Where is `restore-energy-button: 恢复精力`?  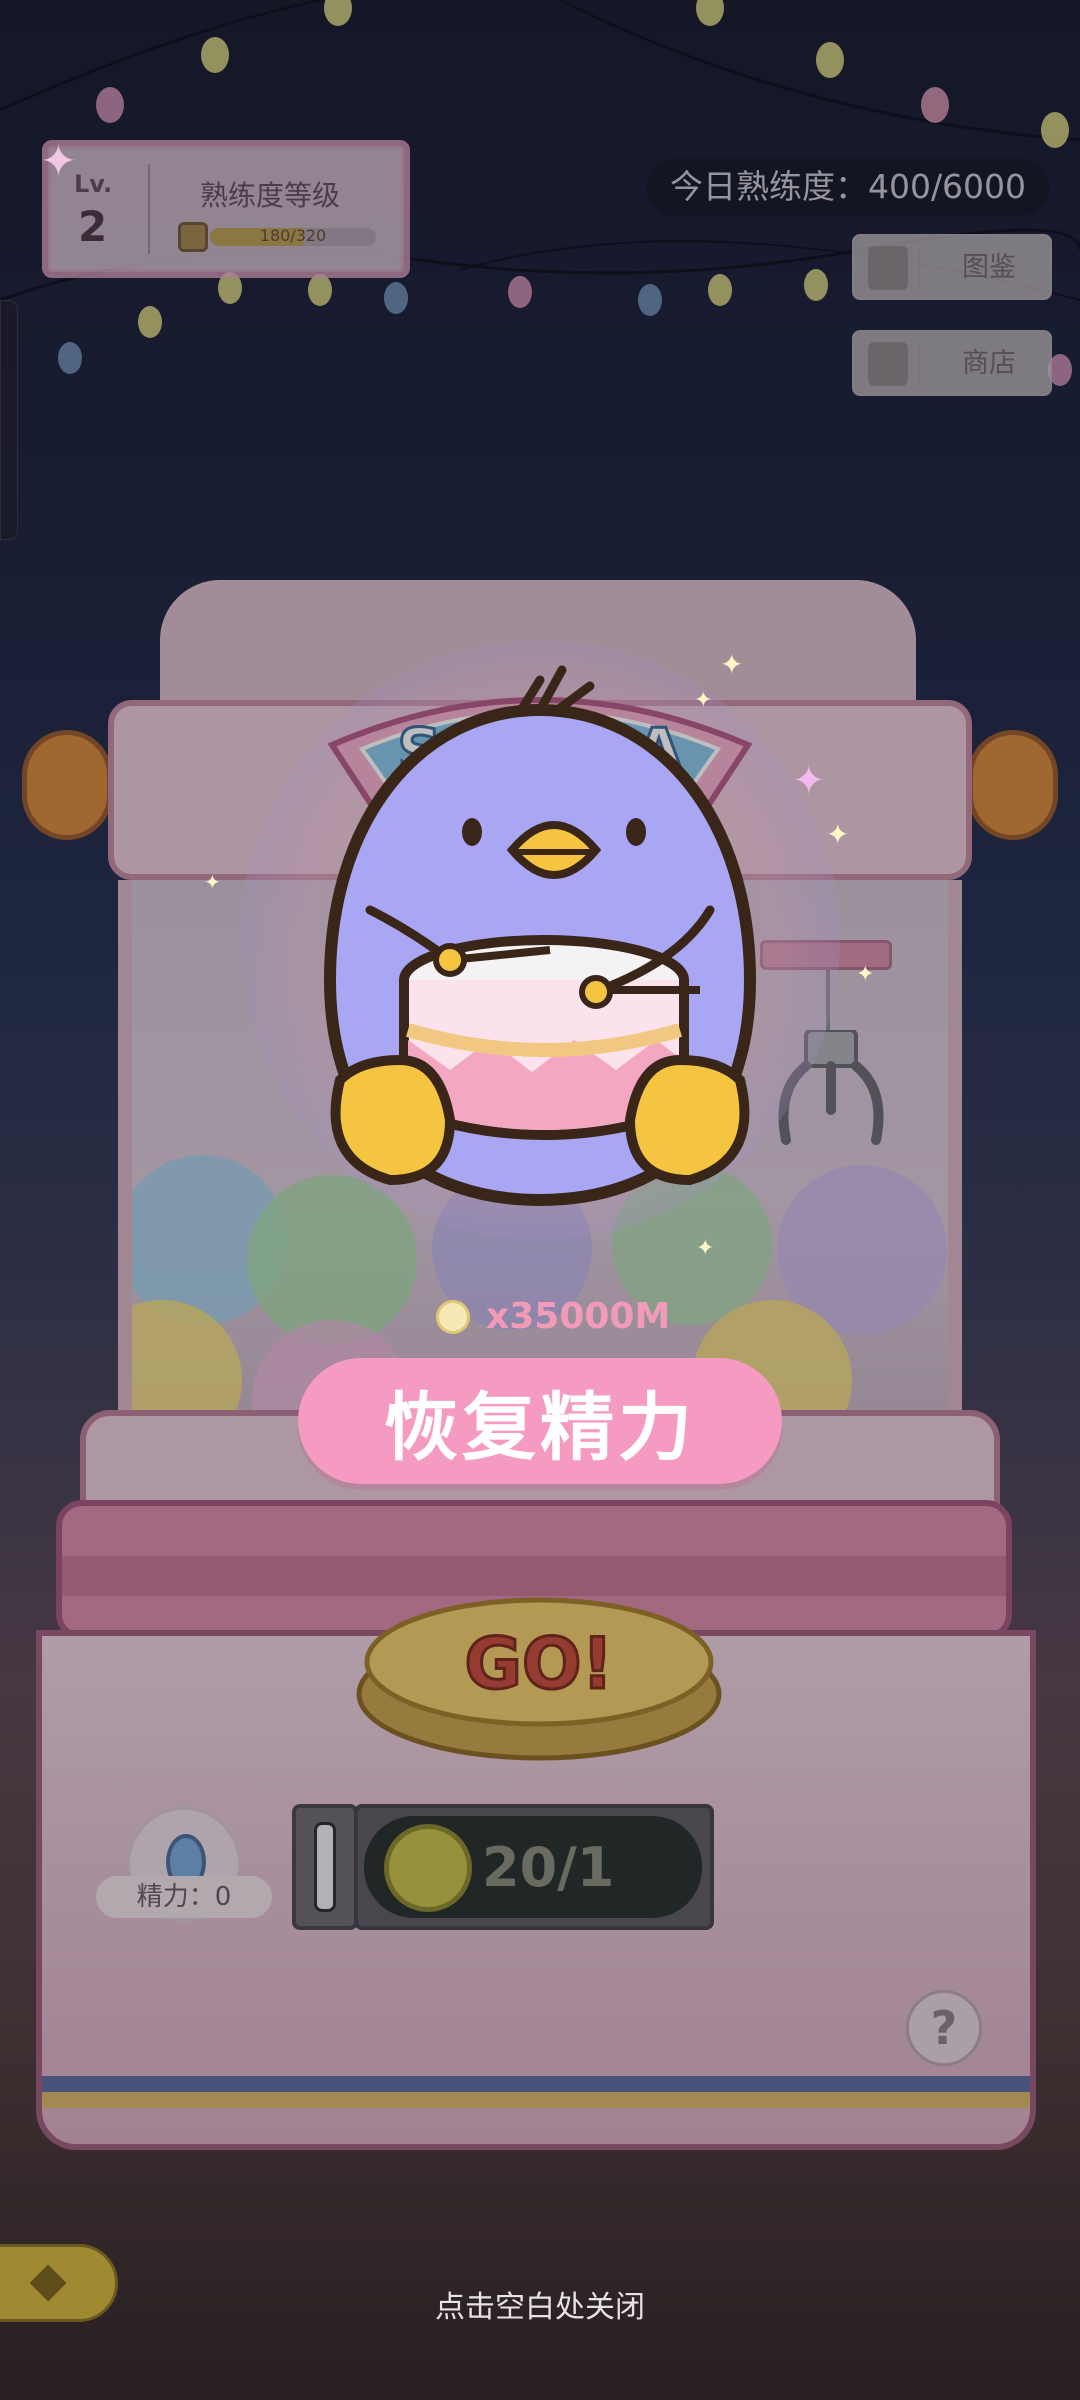 restore-energy-button: 恢复精力 is located at coordinates (540, 1421).